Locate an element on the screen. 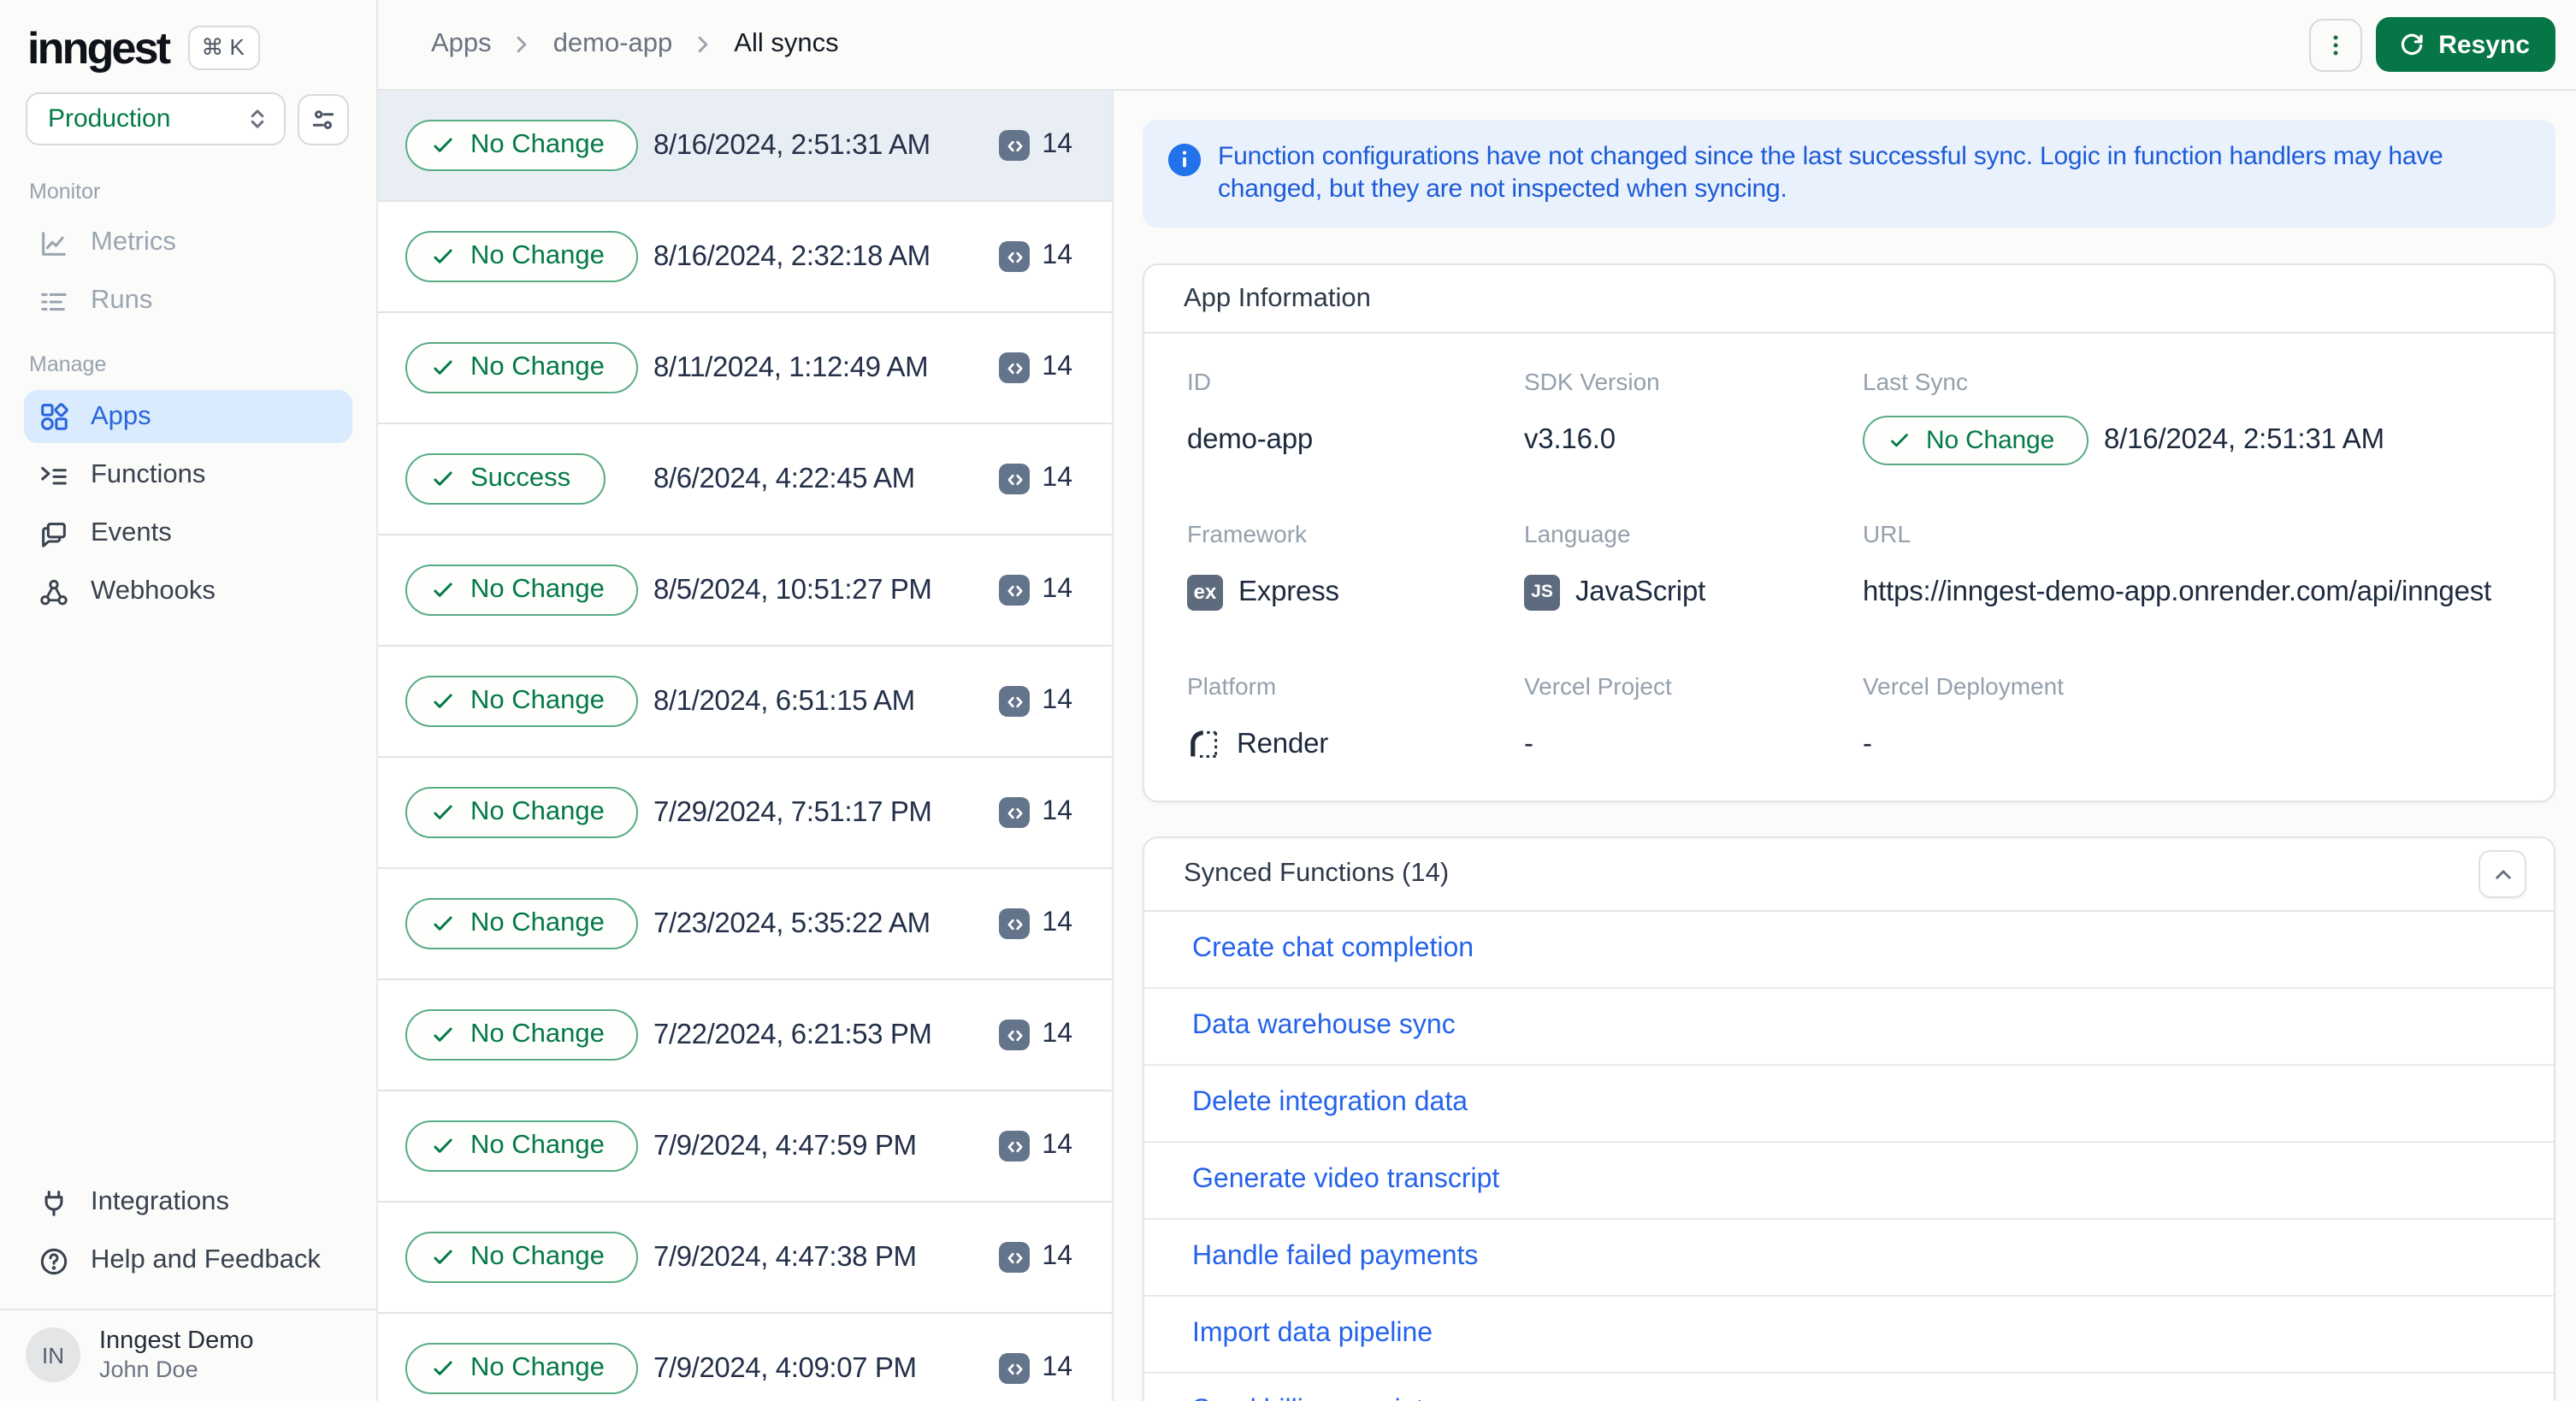  sync-timestamp: 7/9/2024, 4:47:38 PM is located at coordinates (785, 1256).